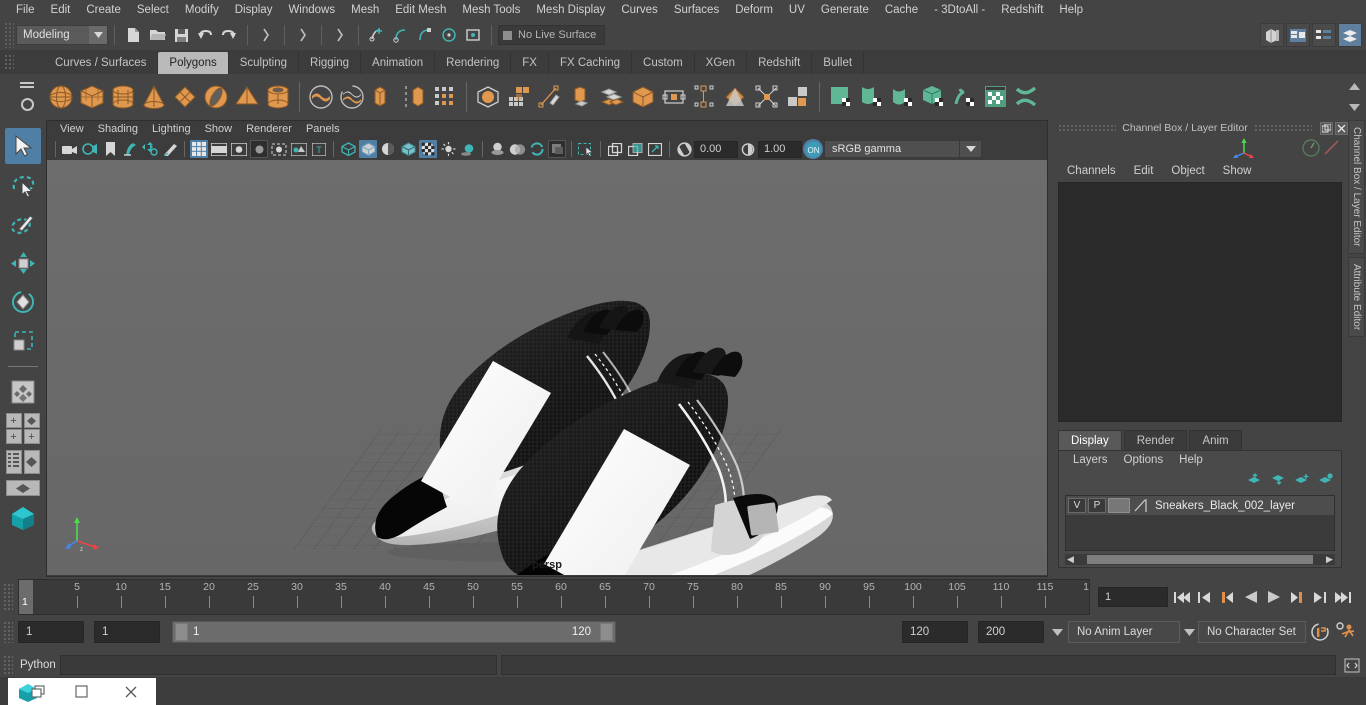 The image size is (1366, 705). What do you see at coordinates (1320, 632) in the screenshot?
I see `auto-key-icon` at bounding box center [1320, 632].